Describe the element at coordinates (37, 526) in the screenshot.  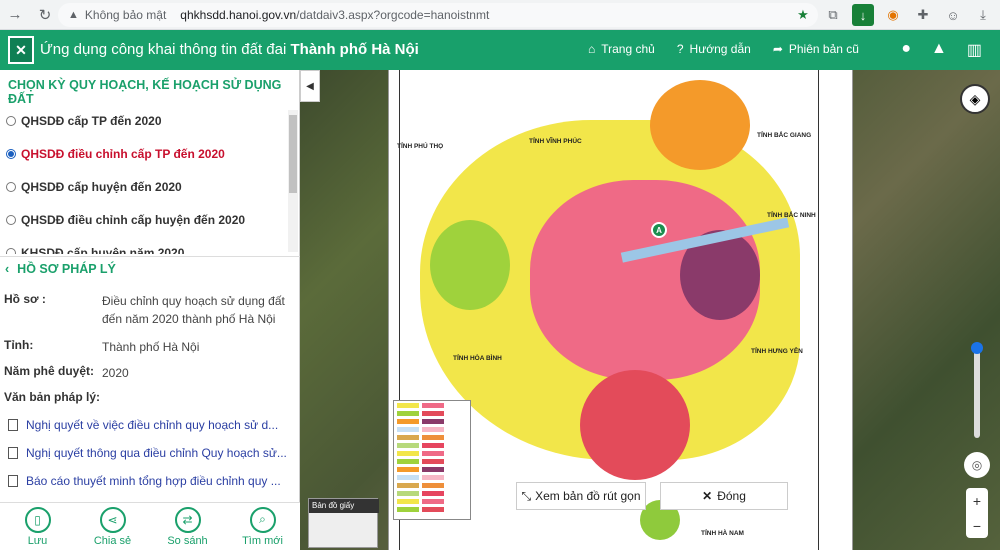
I see `save-button: ▯ Lưu` at that location.